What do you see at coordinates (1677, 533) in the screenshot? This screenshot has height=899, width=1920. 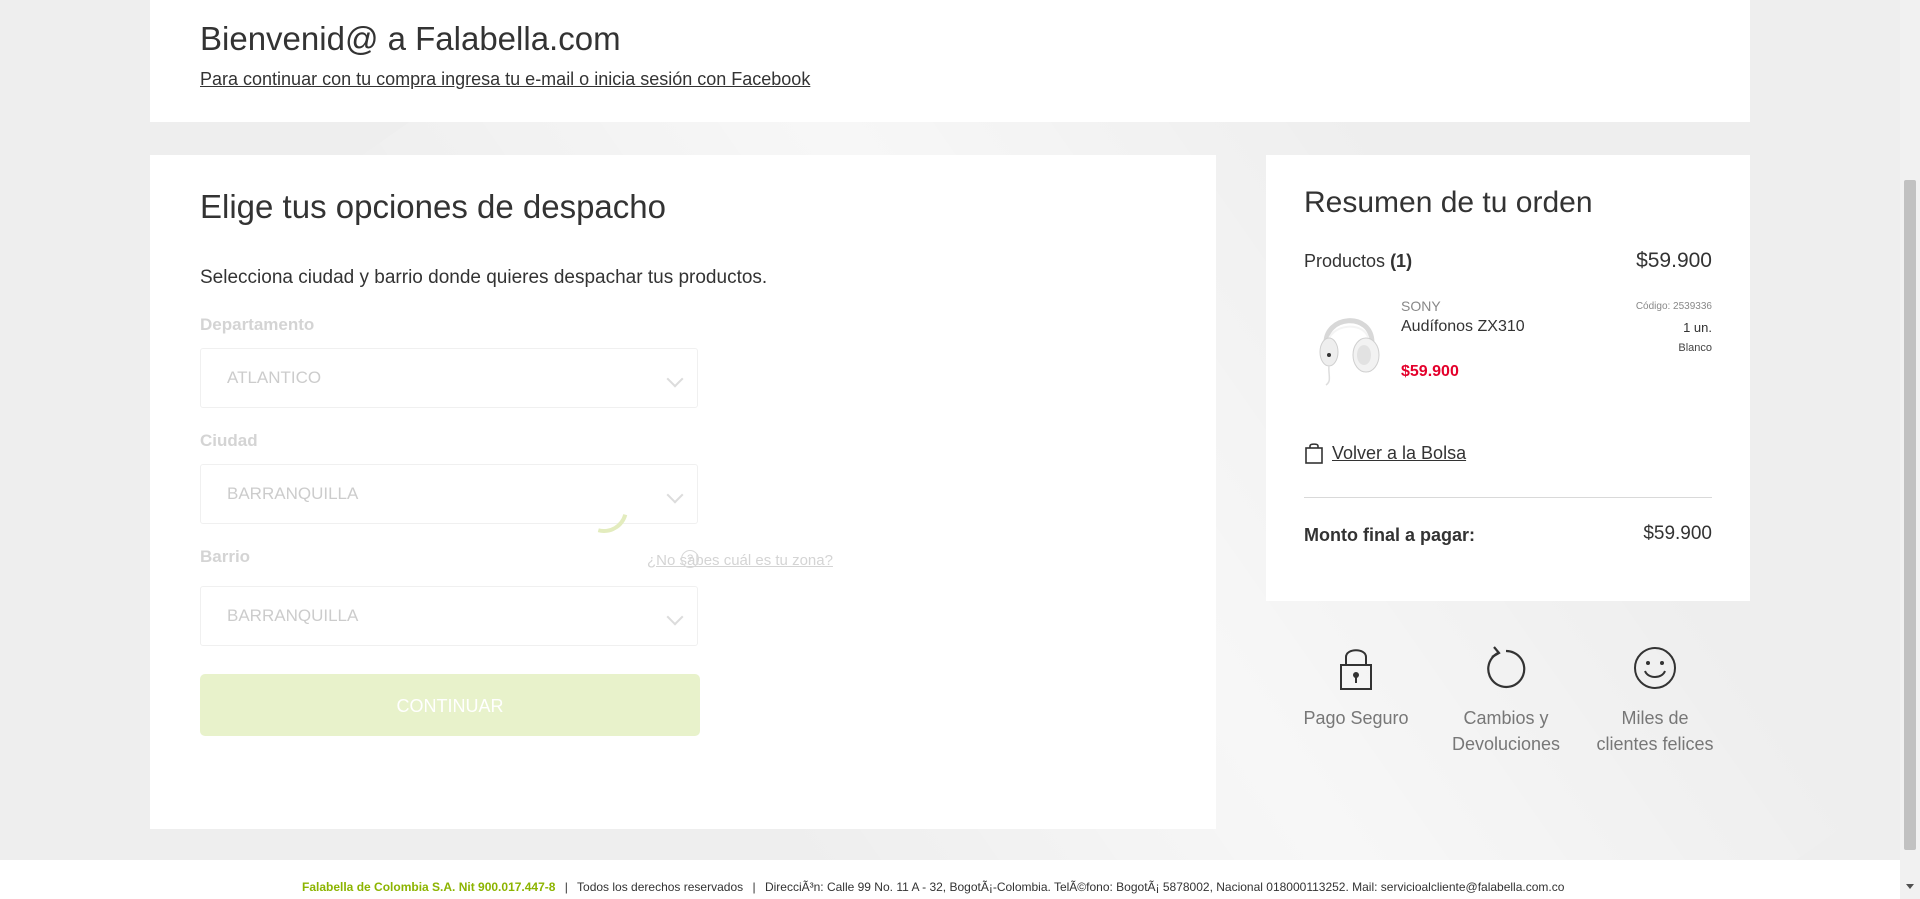 I see `total-amount: $59.900` at bounding box center [1677, 533].